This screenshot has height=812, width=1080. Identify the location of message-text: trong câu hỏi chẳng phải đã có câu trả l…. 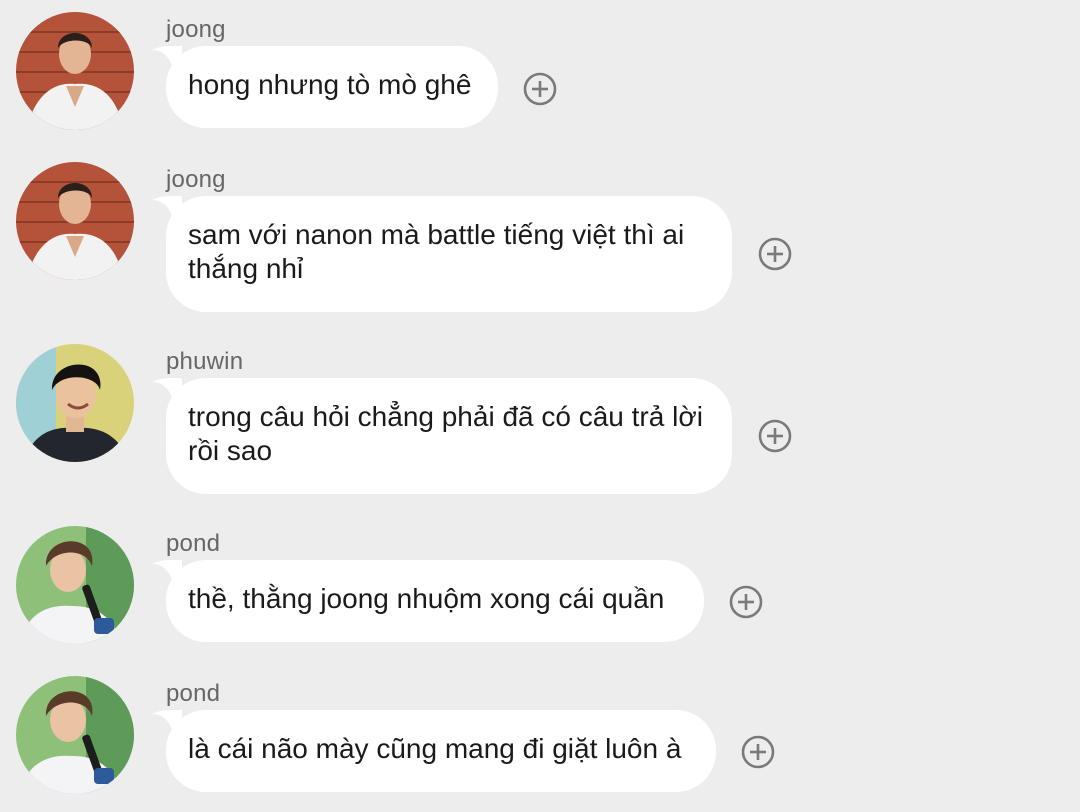
(445, 433).